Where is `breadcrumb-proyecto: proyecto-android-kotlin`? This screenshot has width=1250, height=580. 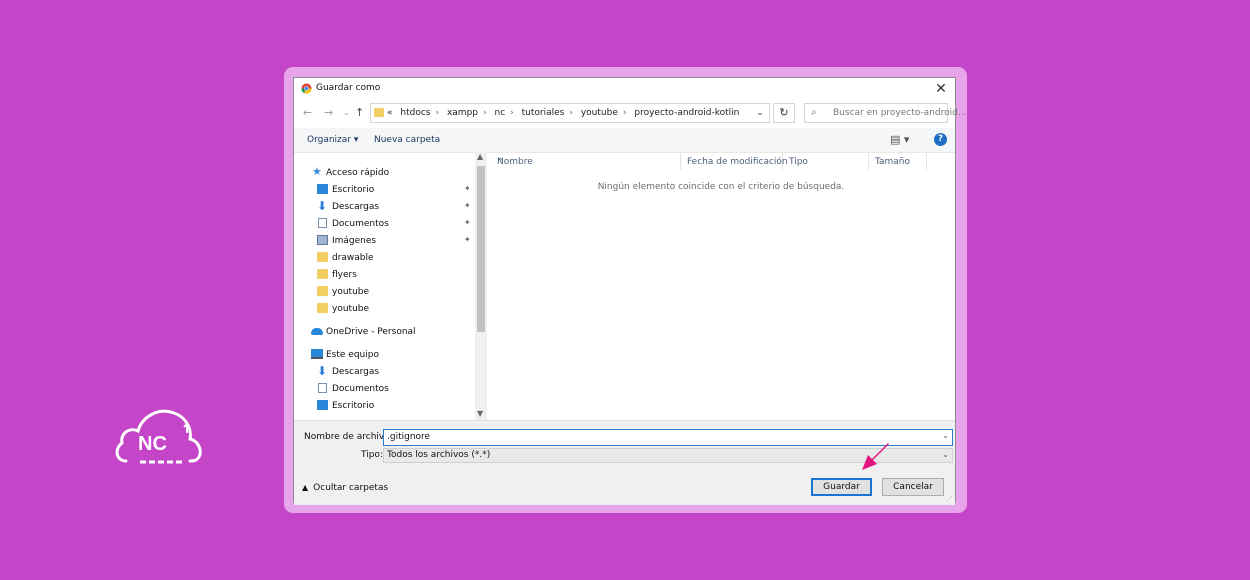
breadcrumb-proyecto: proyecto-android-kotlin is located at coordinates (686, 113).